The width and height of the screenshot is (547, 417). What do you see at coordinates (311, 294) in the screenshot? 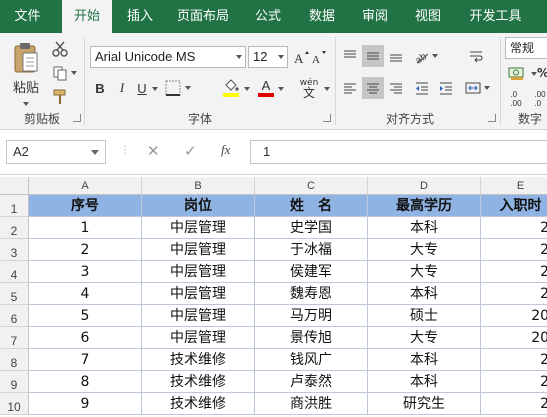
I see `table-cell: 魏寿恩` at bounding box center [311, 294].